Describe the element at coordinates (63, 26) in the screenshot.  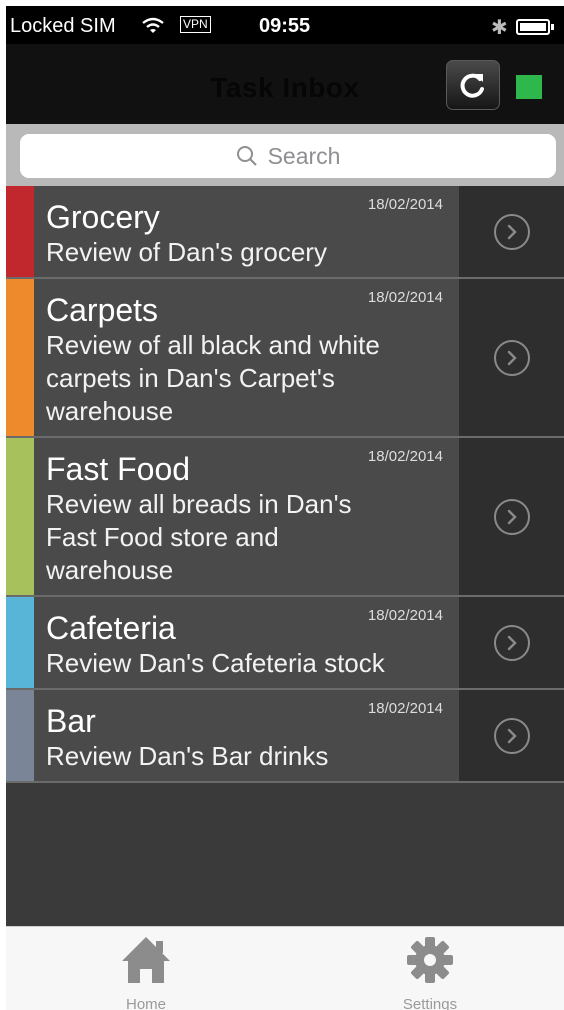
I see `carrier-label: Locked SIM` at that location.